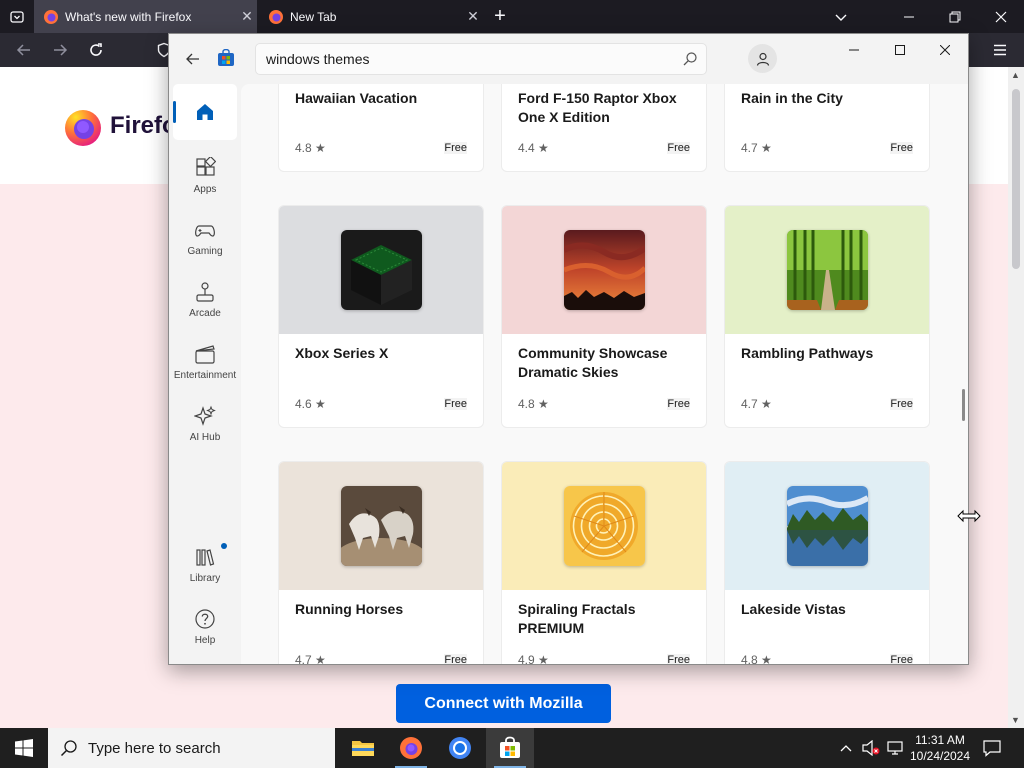 Image resolution: width=1024 pixels, height=768 pixels. I want to click on network-icon, so click(895, 748).